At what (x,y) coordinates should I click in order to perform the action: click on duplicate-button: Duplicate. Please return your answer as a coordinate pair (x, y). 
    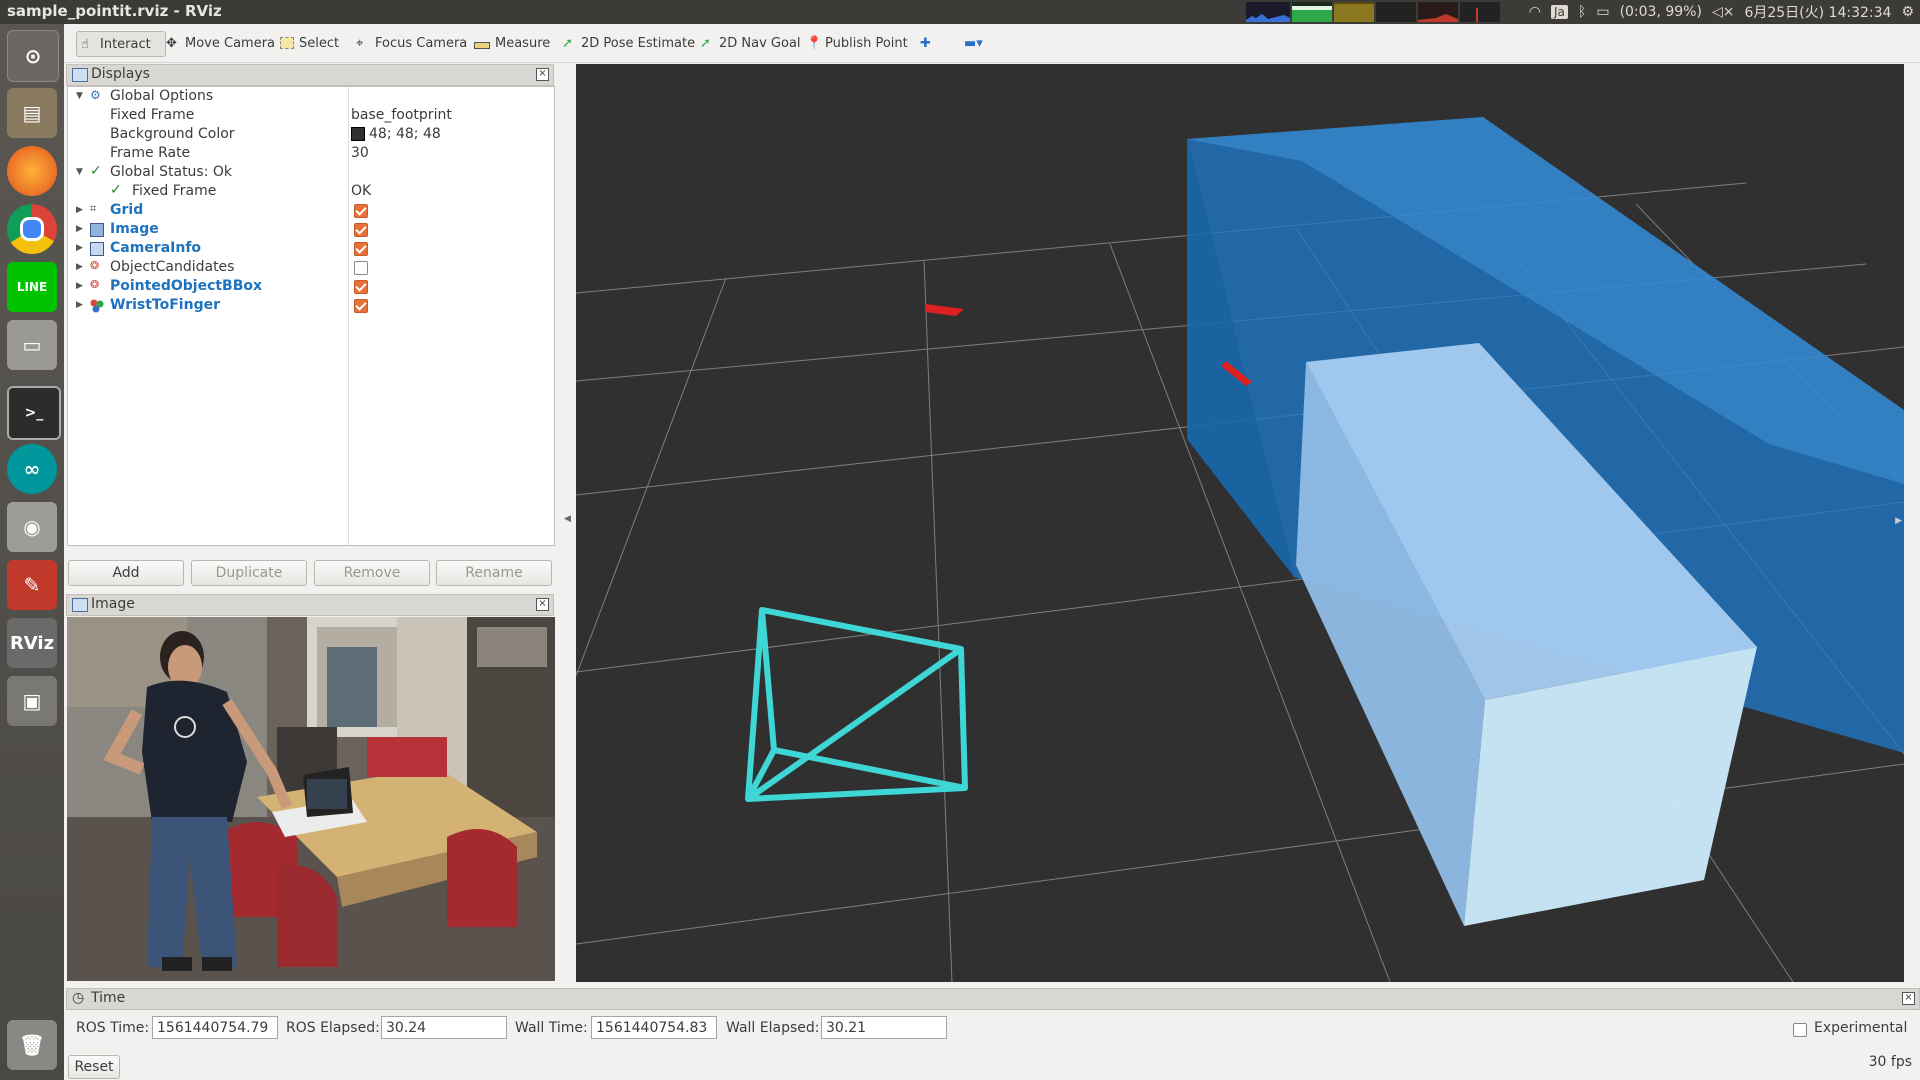
    Looking at the image, I should click on (249, 573).